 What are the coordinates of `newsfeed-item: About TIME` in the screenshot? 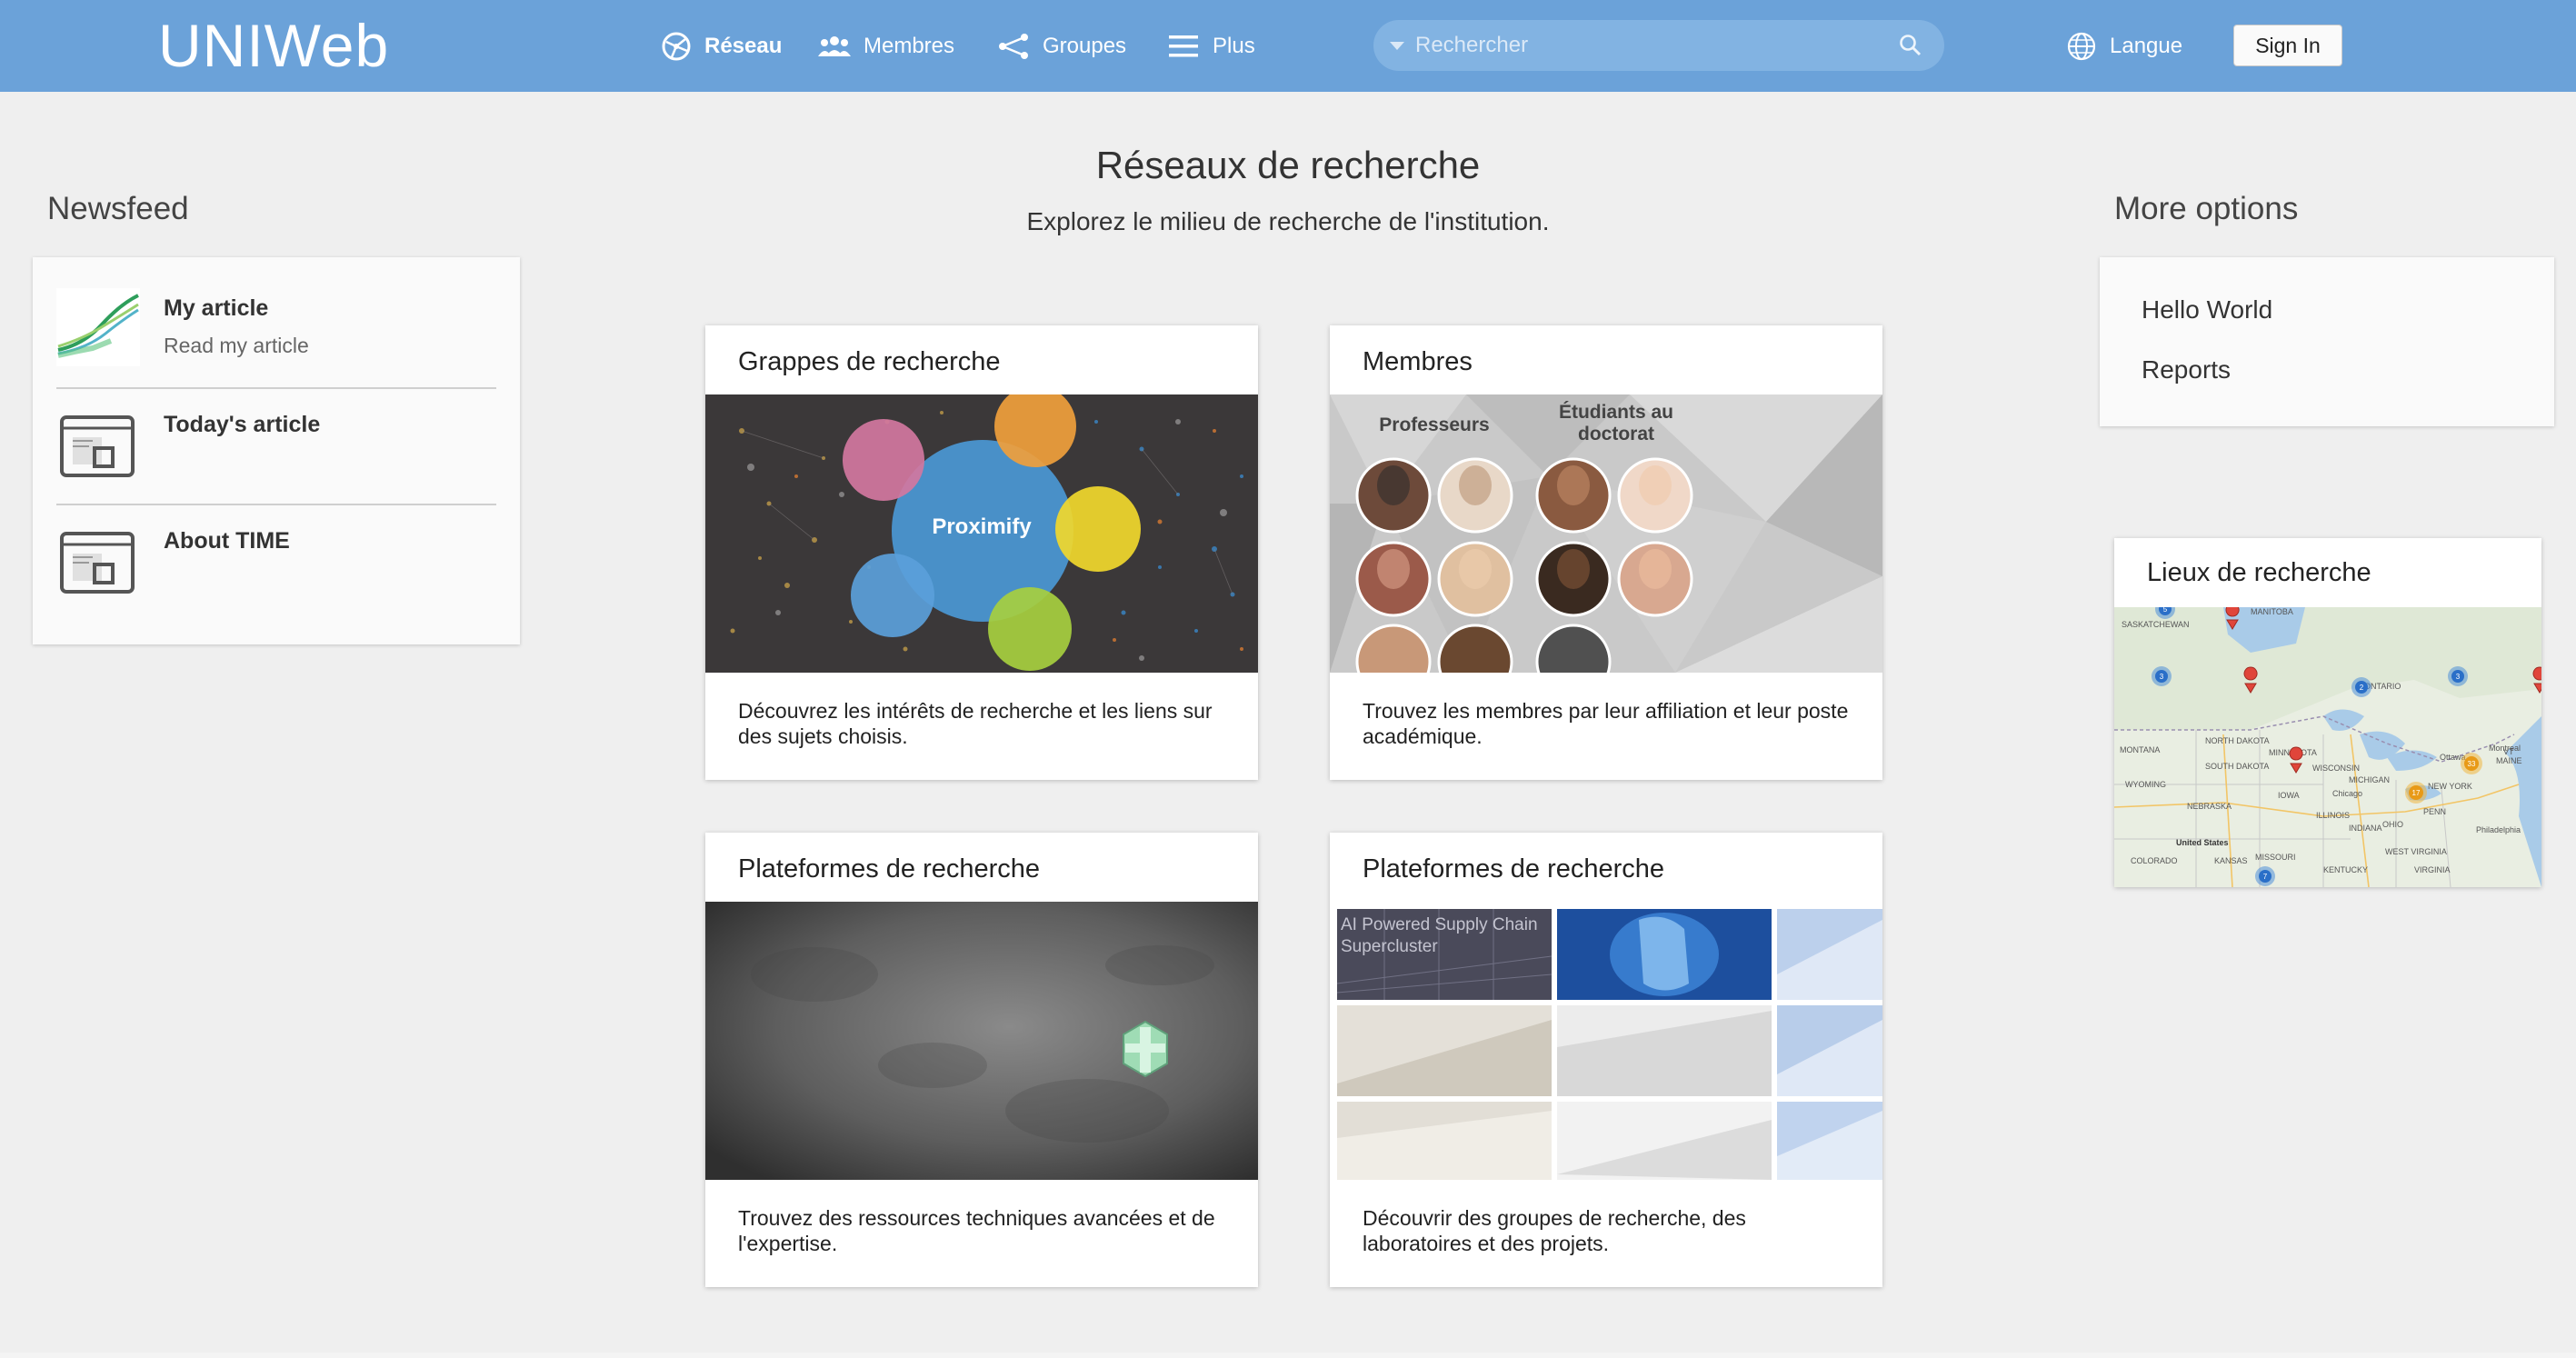 It's located at (276, 548).